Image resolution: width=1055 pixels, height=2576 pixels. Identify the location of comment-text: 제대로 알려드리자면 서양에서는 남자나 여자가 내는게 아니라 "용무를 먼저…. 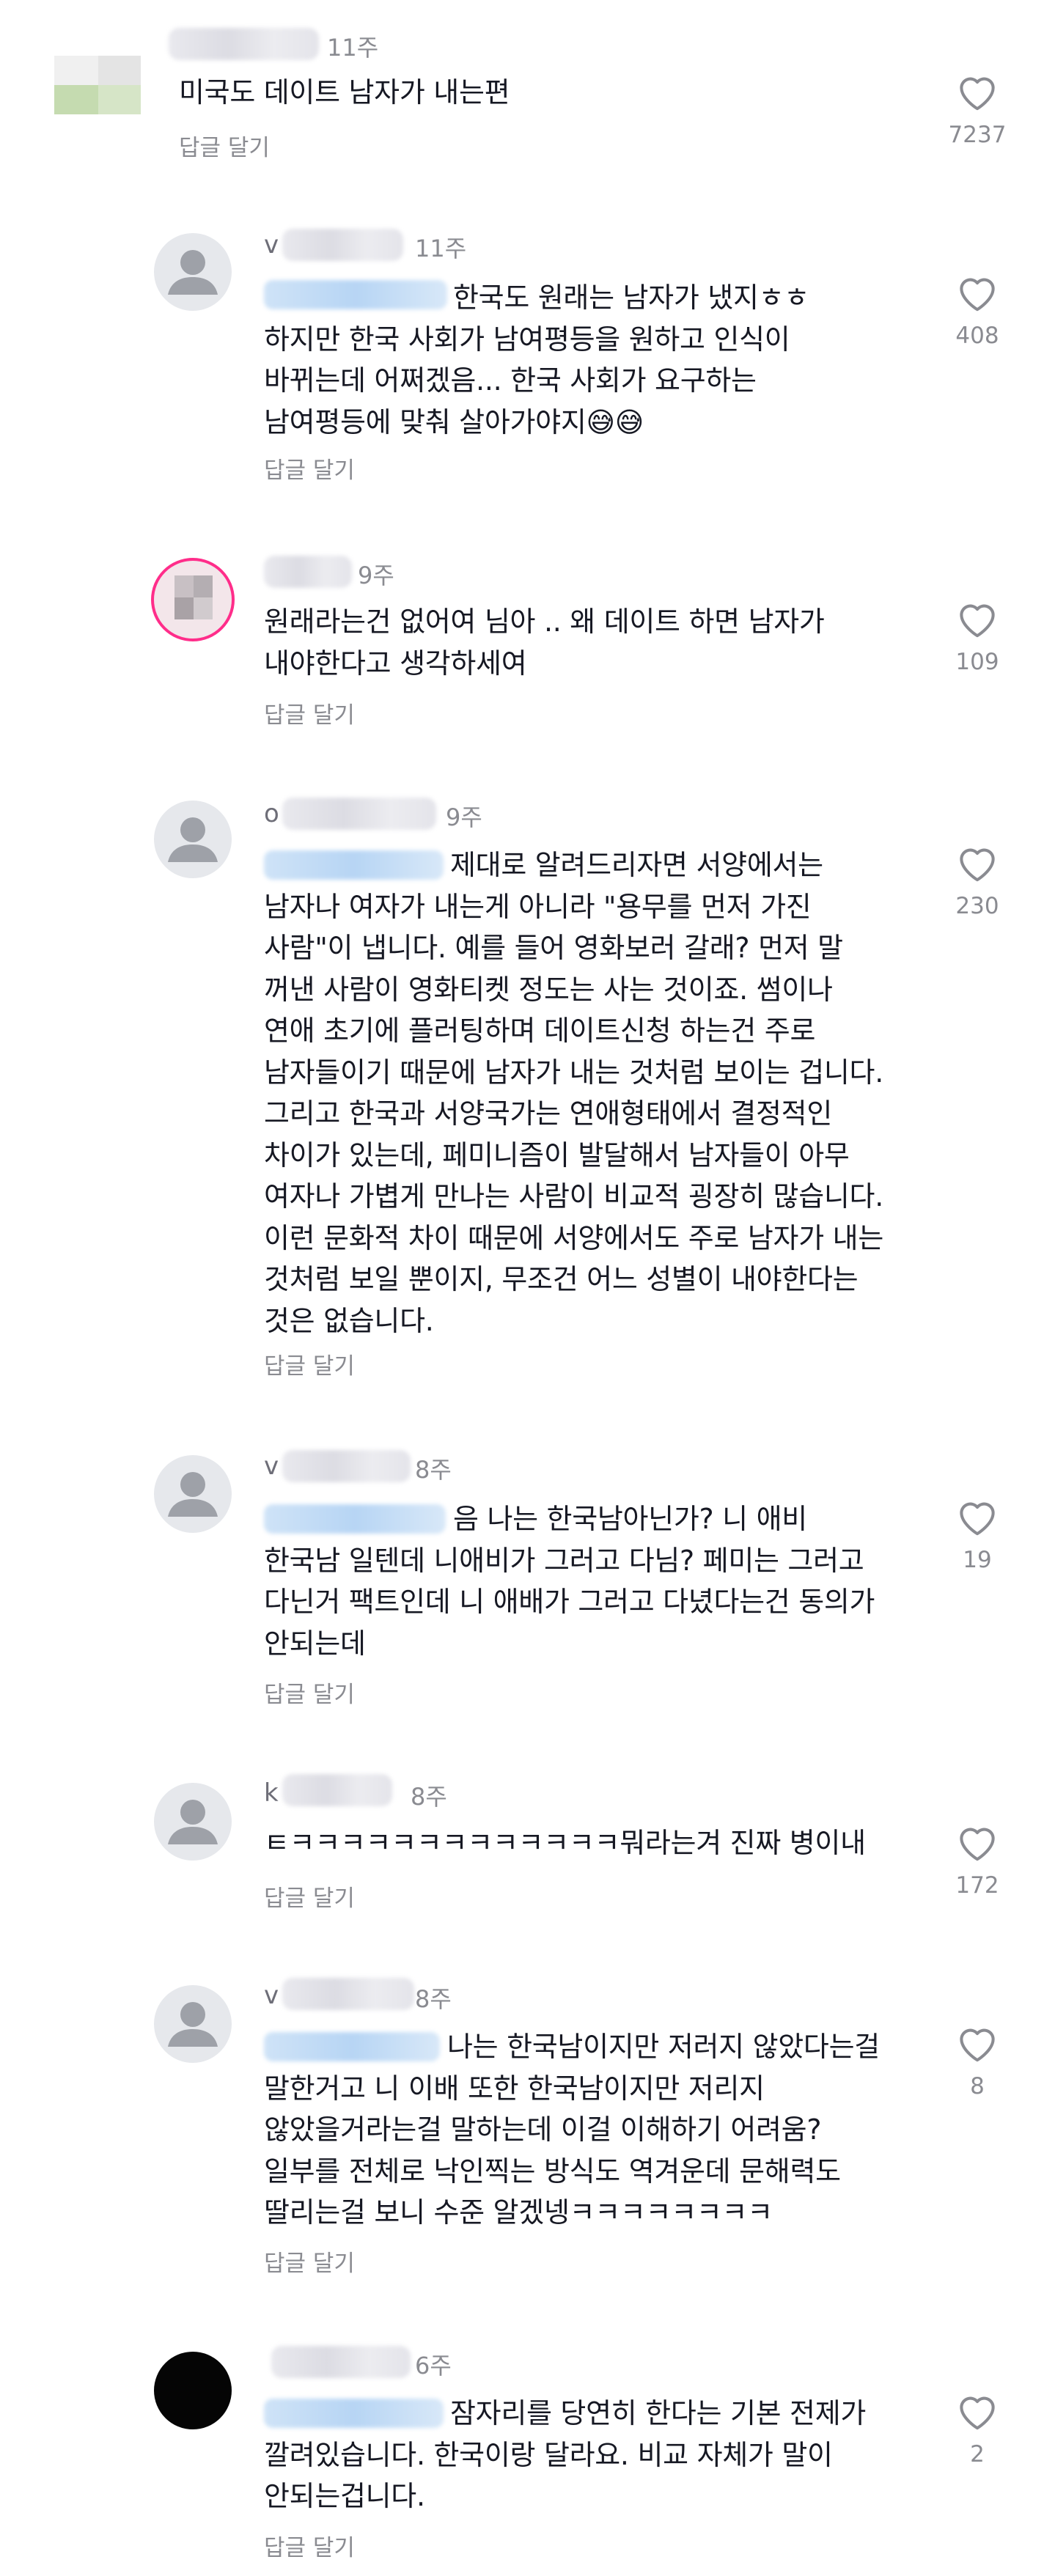
(573, 1093).